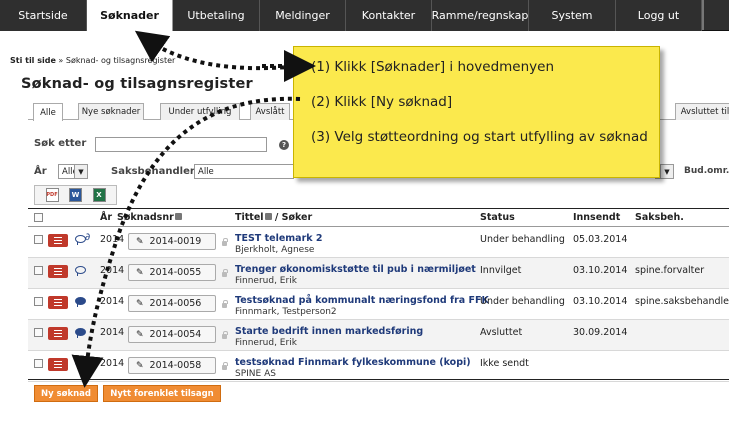  What do you see at coordinates (504, 363) in the screenshot?
I see `row-status: Ikke sendt` at bounding box center [504, 363].